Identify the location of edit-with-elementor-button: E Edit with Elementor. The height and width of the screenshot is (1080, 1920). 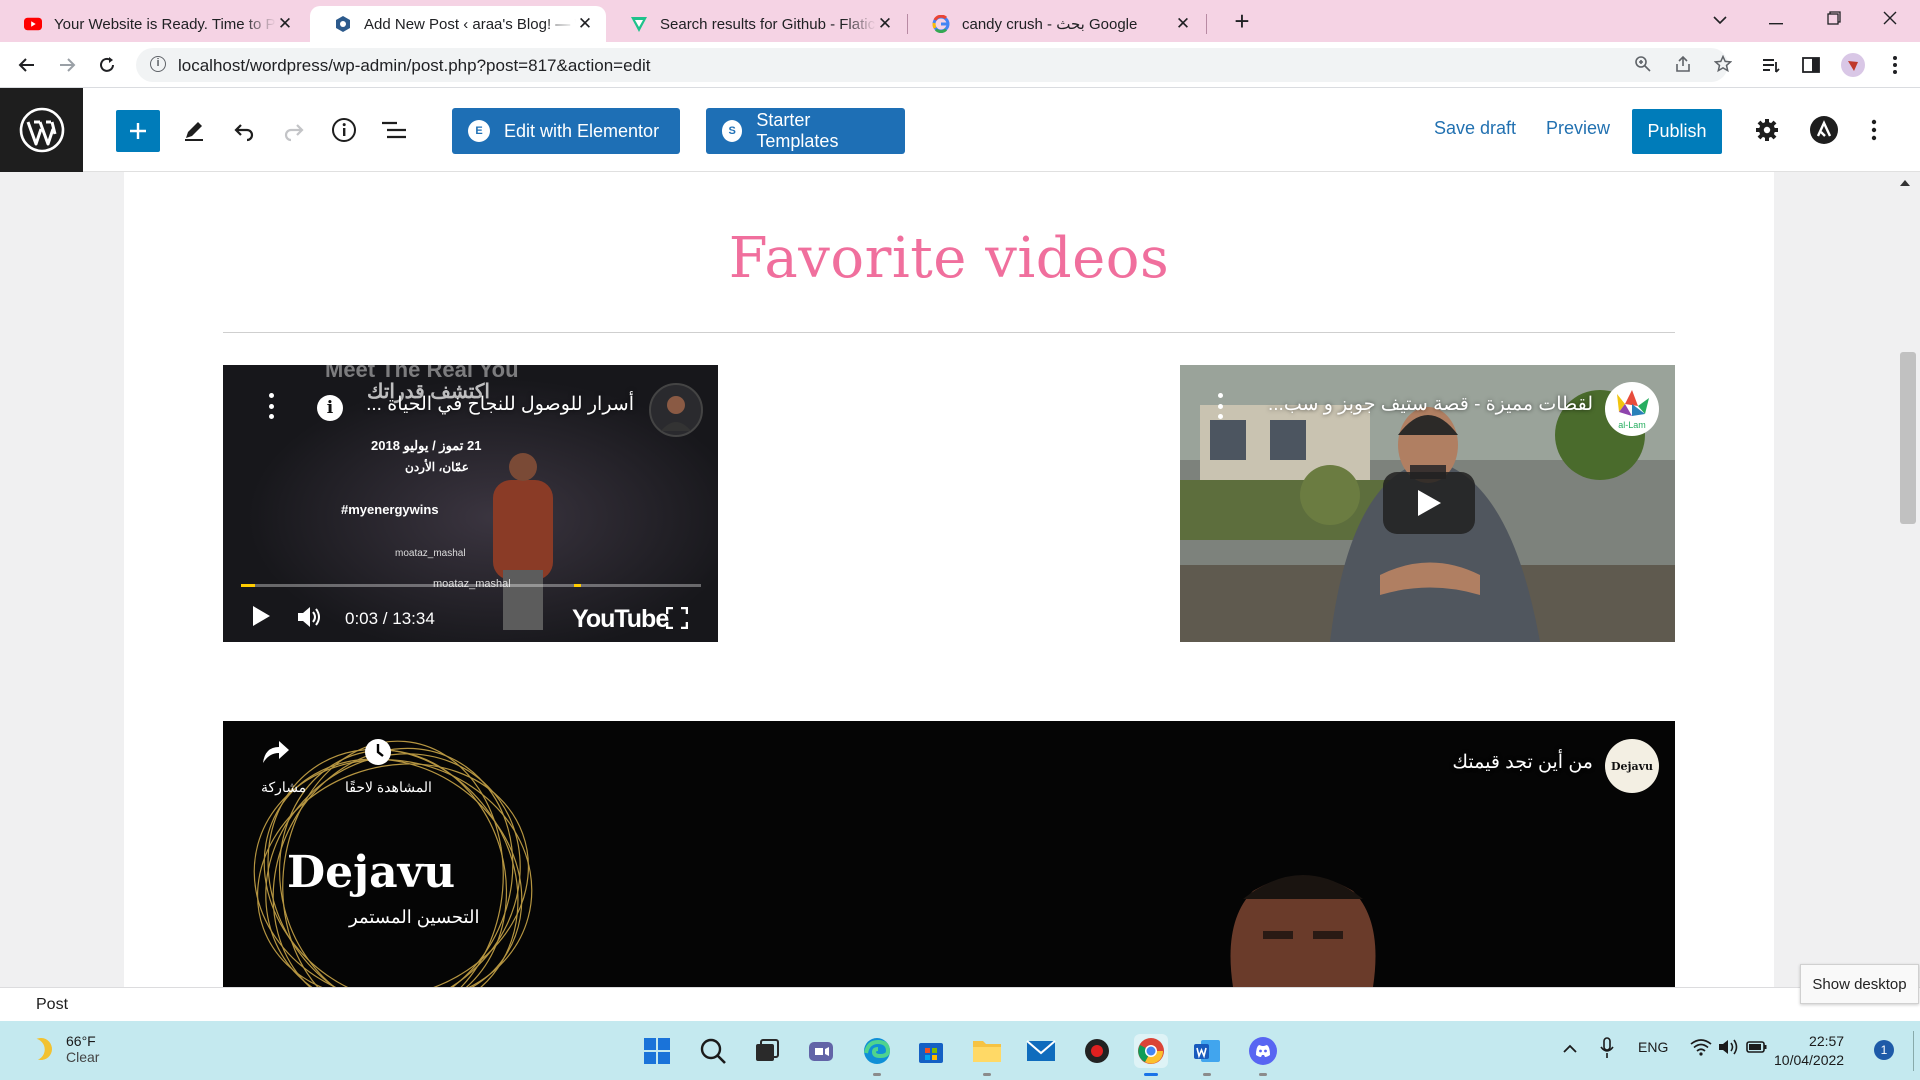
(566, 131).